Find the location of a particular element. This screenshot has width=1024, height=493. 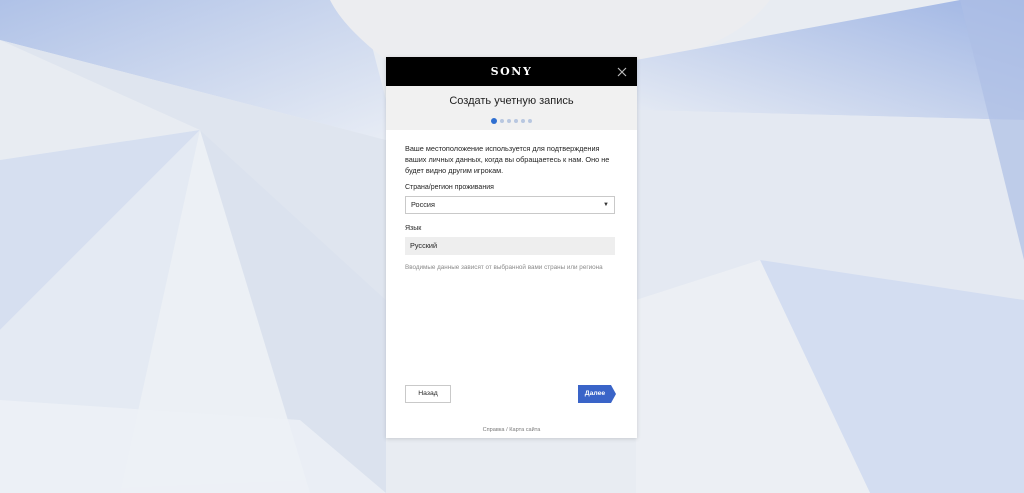

country-select: Россия ▼ is located at coordinates (510, 205).